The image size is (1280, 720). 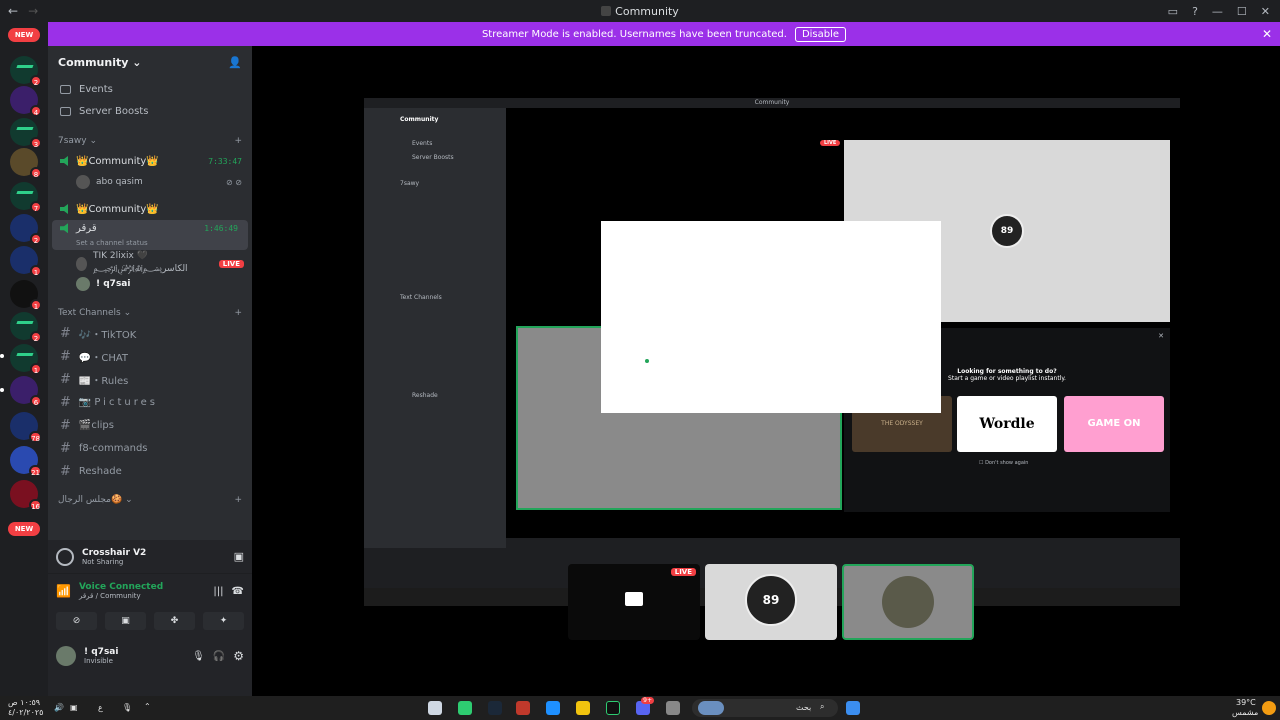 What do you see at coordinates (150, 356) in the screenshot?
I see `text-channel: # 💬・CHAT` at bounding box center [150, 356].